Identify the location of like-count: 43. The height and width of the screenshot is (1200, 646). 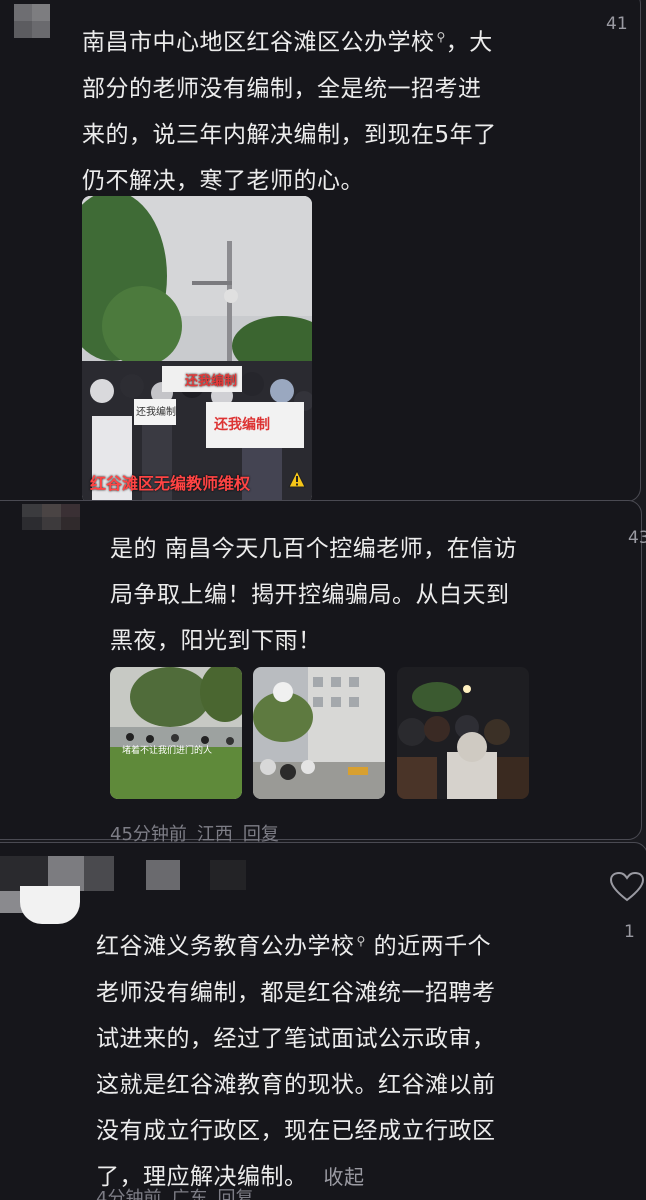
(637, 538).